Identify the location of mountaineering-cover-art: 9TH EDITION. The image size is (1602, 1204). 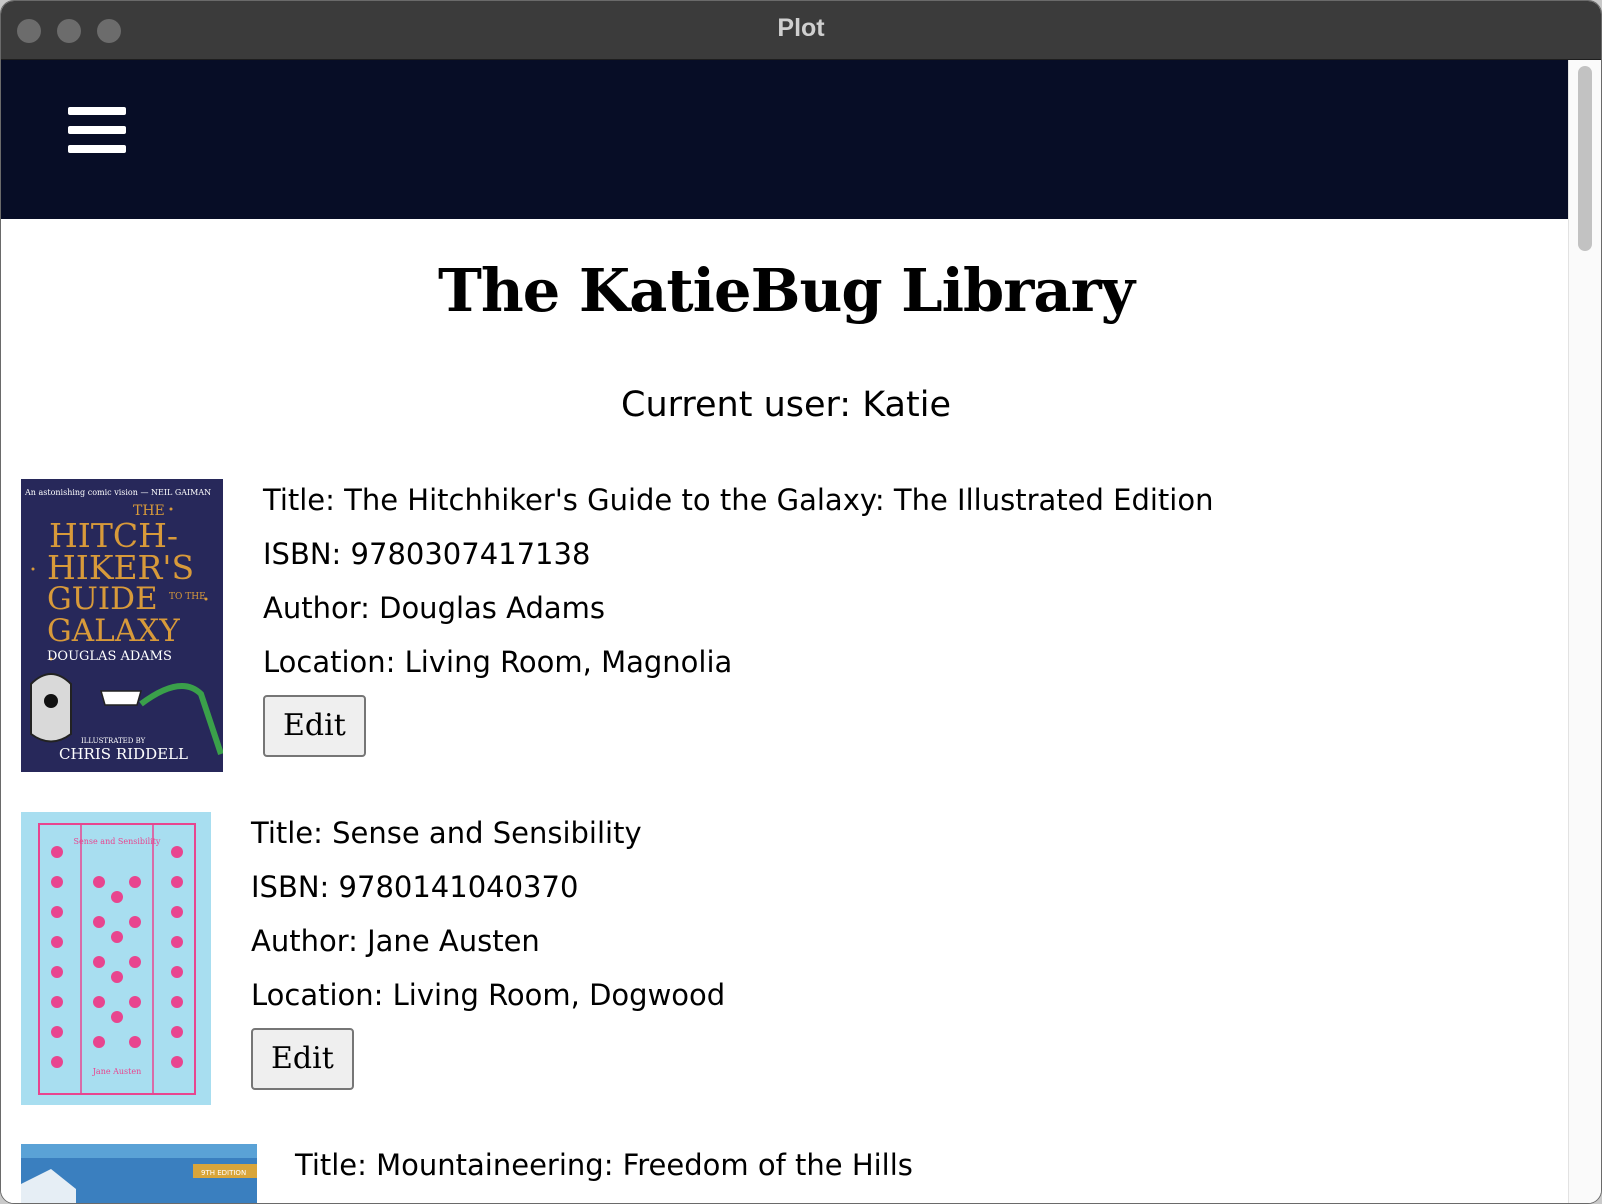
(139, 1173).